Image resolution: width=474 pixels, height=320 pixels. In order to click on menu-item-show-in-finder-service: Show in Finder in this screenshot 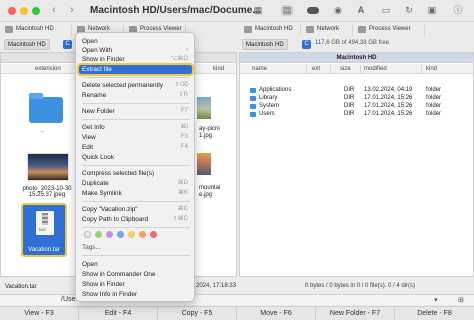, I will do `click(135, 284)`.